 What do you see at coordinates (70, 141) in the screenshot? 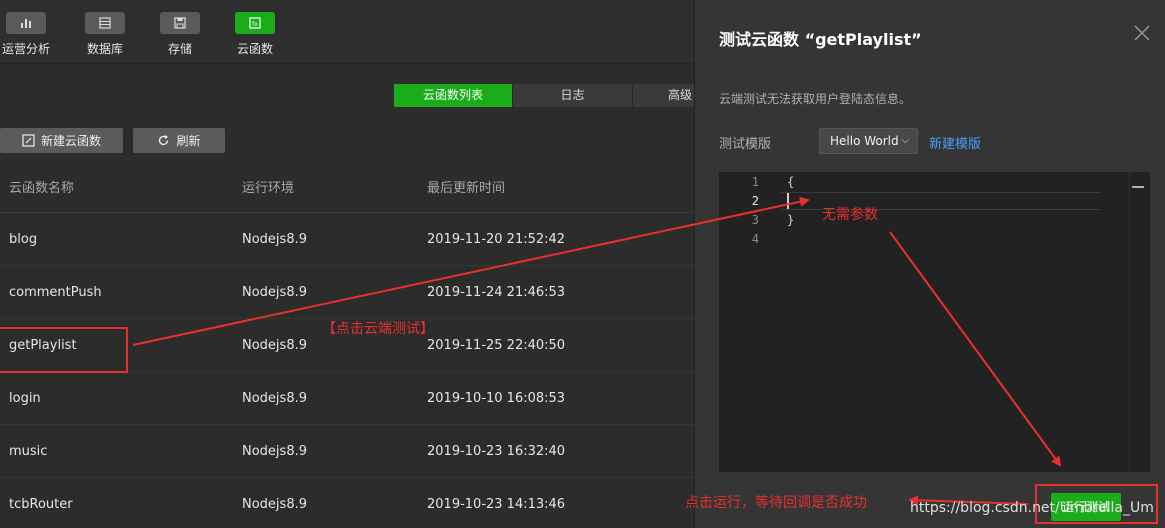
I see `new-function-label: 新建云函数` at bounding box center [70, 141].